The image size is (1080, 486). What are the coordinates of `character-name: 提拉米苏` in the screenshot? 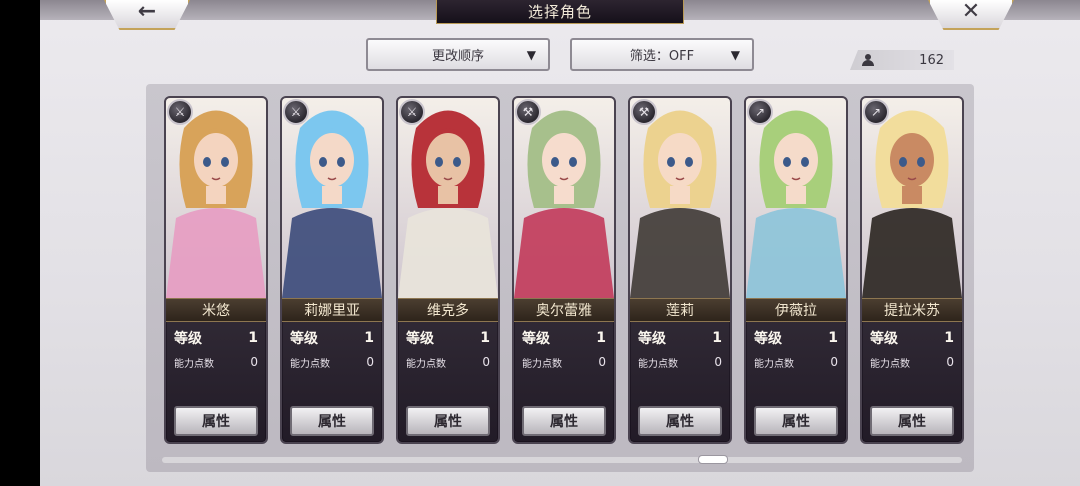 It's located at (912, 310).